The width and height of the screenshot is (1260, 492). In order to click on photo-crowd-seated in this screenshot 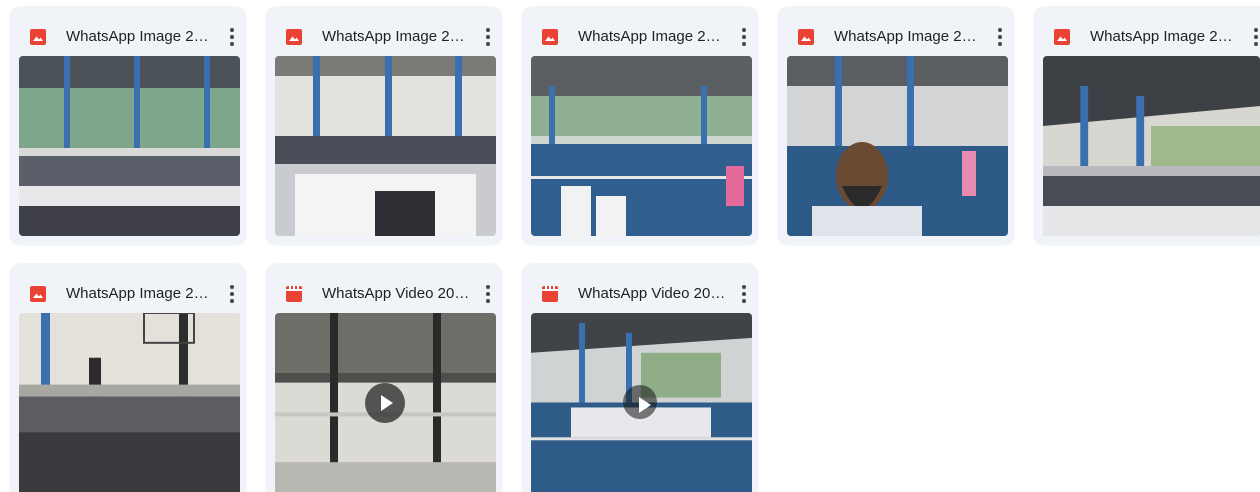, I will do `click(129, 402)`.